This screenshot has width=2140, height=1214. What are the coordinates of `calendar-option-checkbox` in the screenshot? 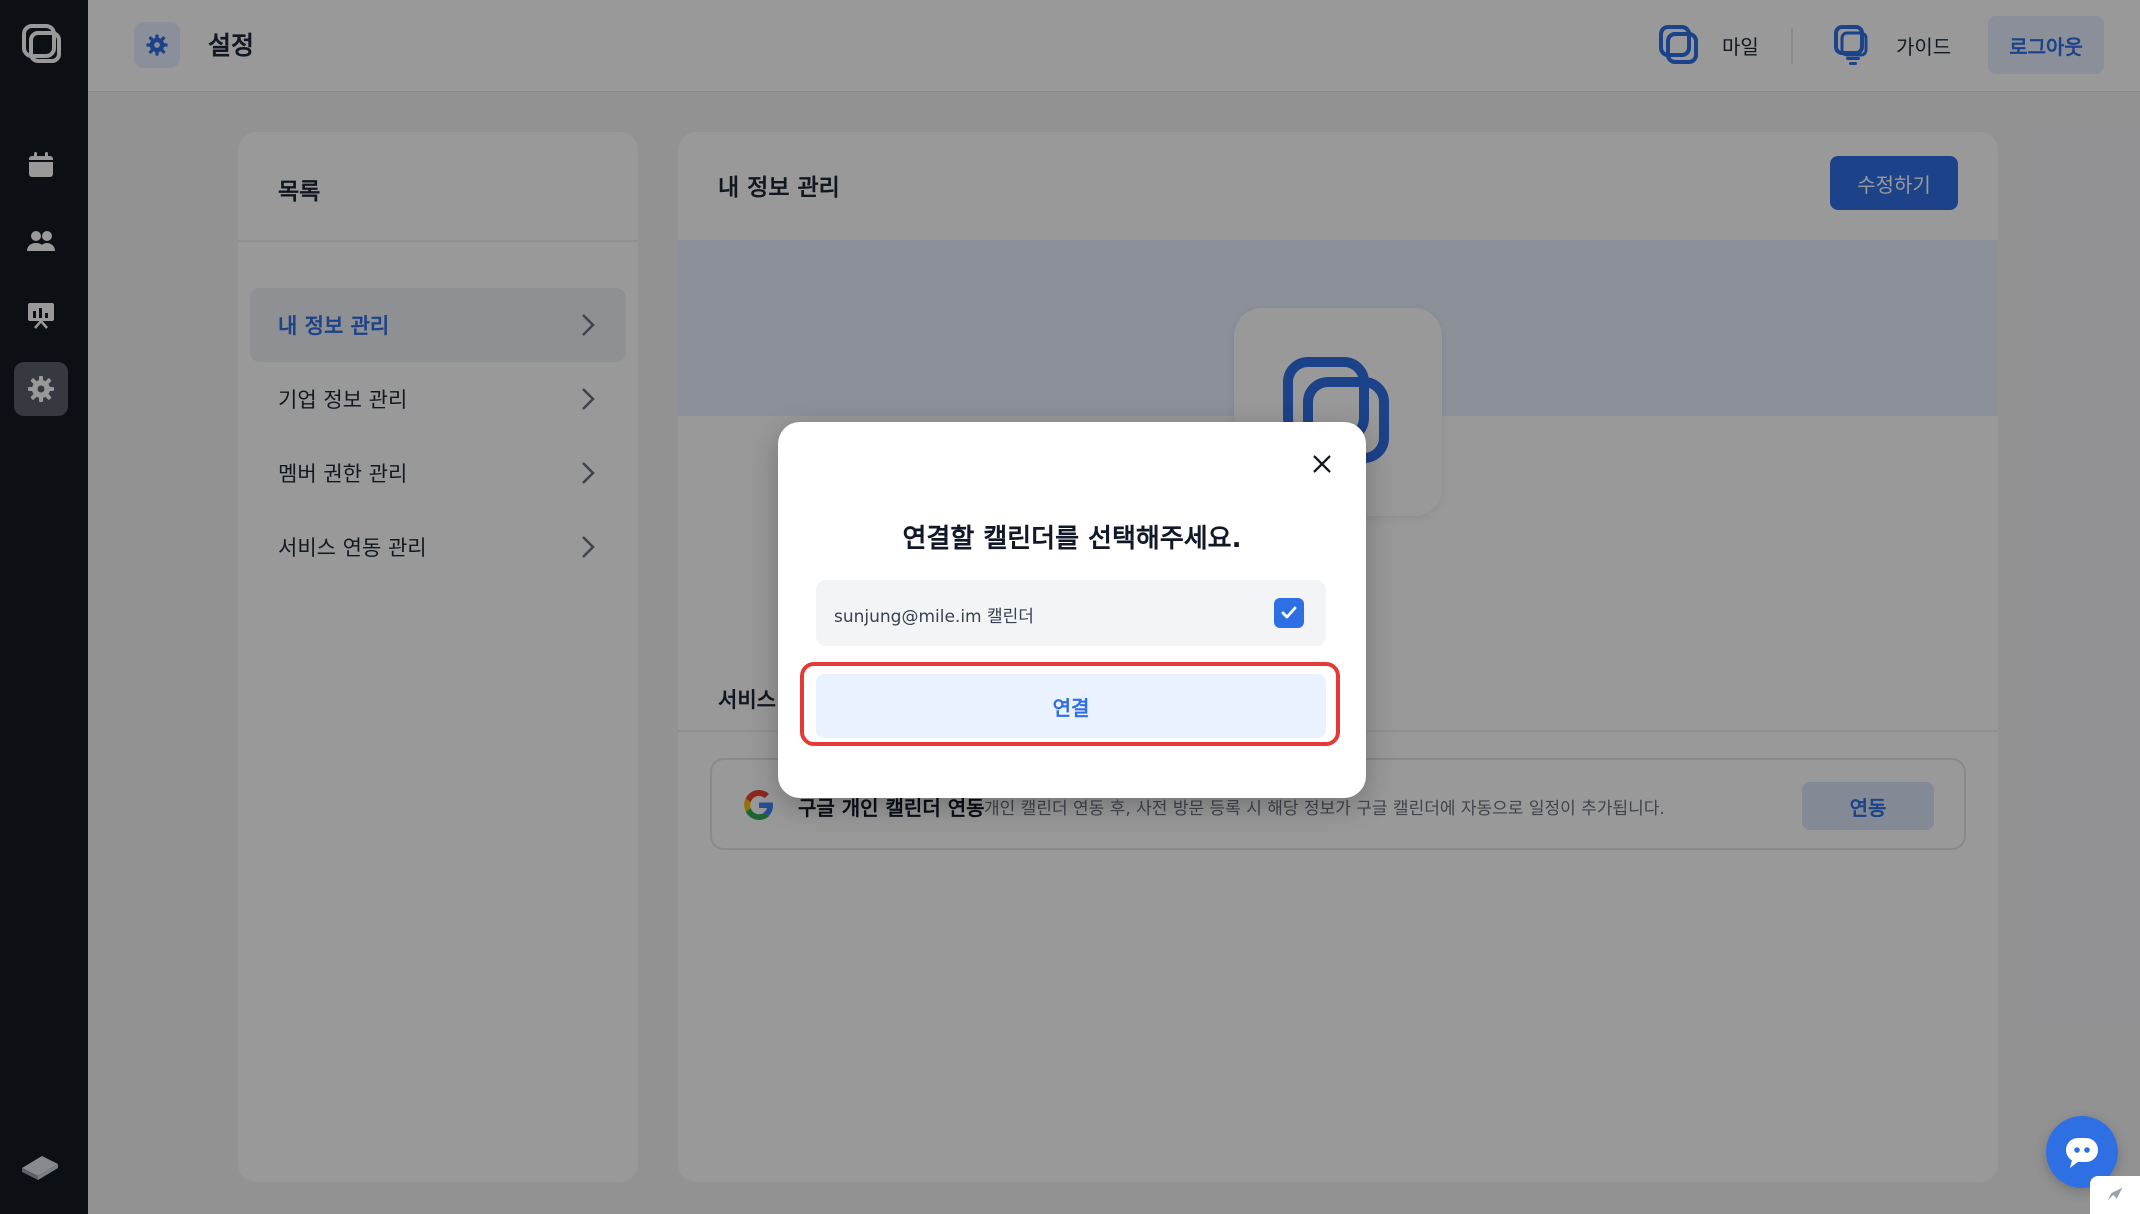 It's located at (1289, 613).